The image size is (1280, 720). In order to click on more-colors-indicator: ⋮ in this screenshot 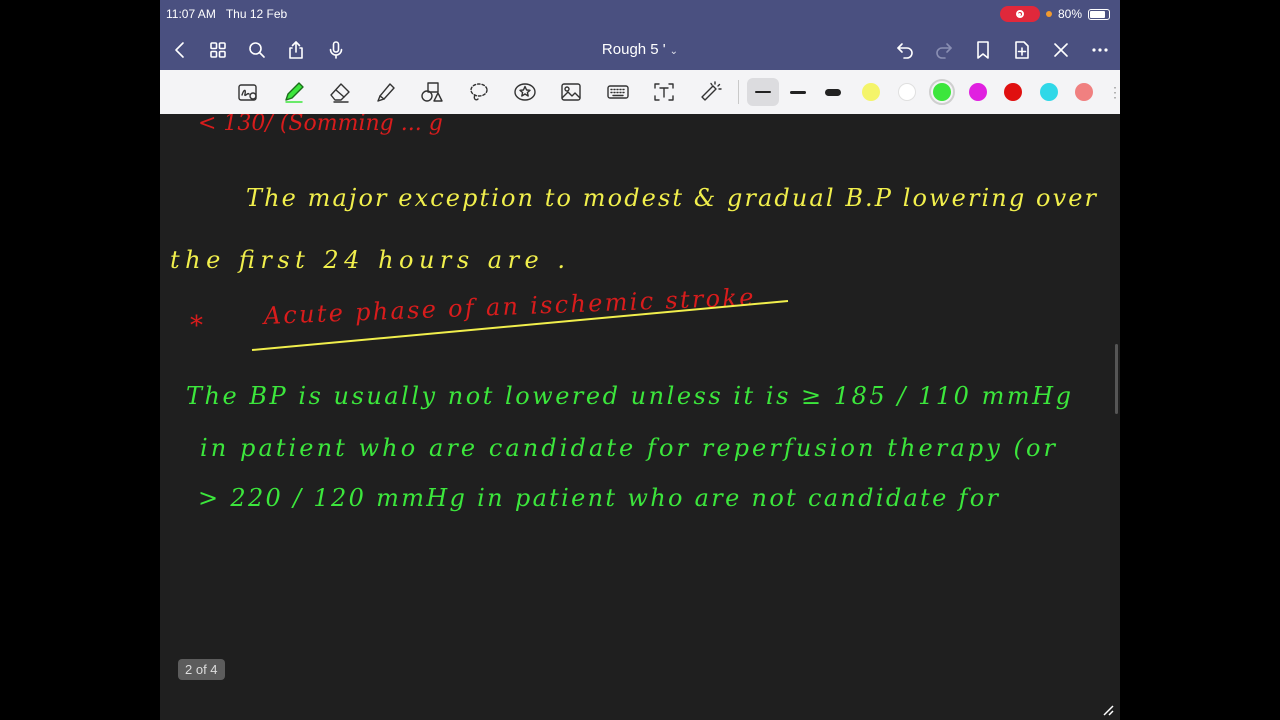, I will do `click(1114, 92)`.